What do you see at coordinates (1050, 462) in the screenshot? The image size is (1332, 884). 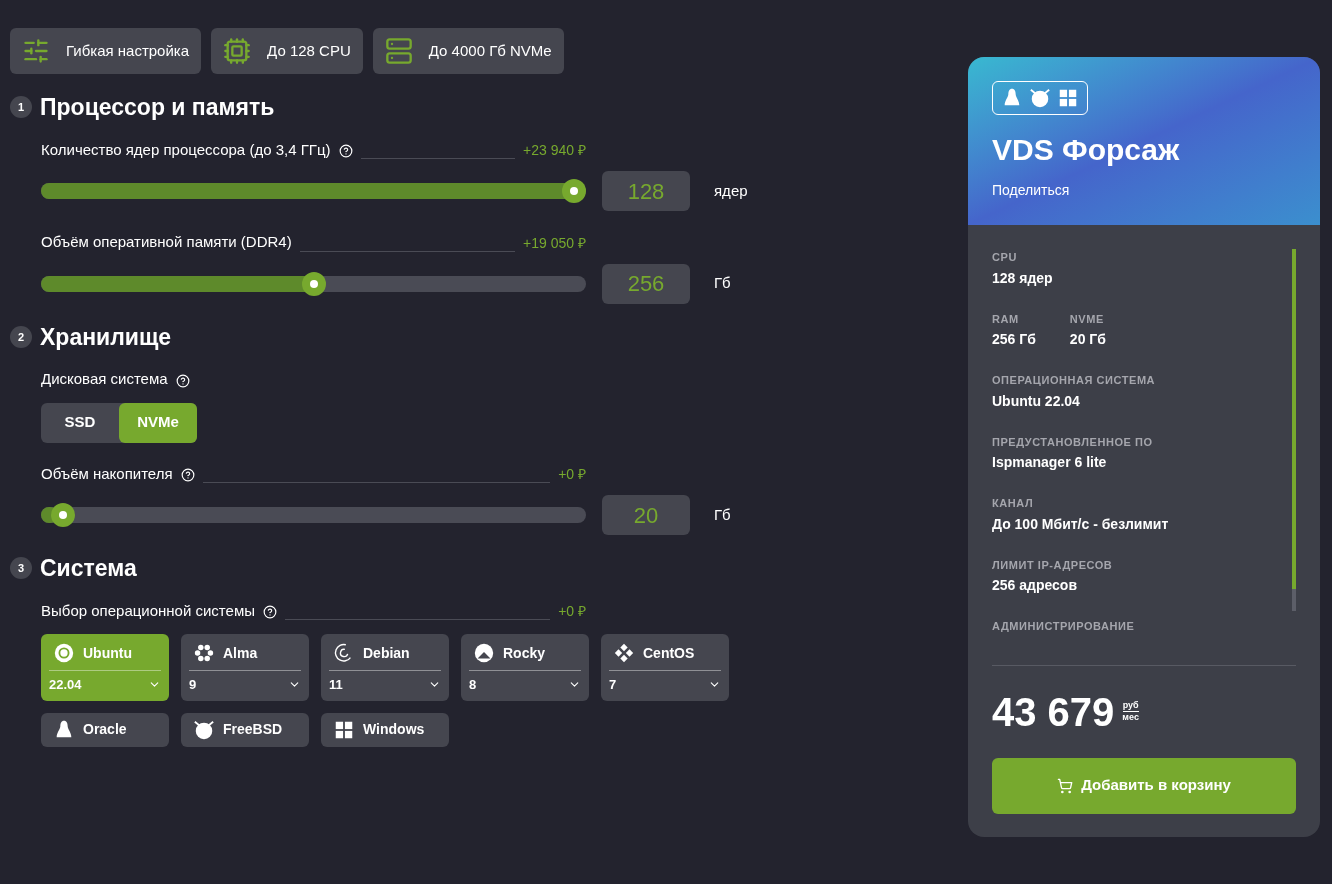 I see `spec-value: Ispmanager 6 lite` at bounding box center [1050, 462].